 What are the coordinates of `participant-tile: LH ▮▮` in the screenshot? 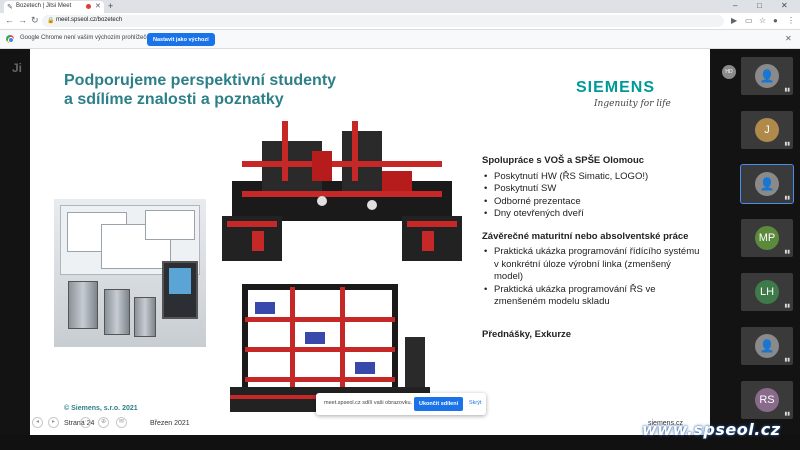 It's located at (767, 292).